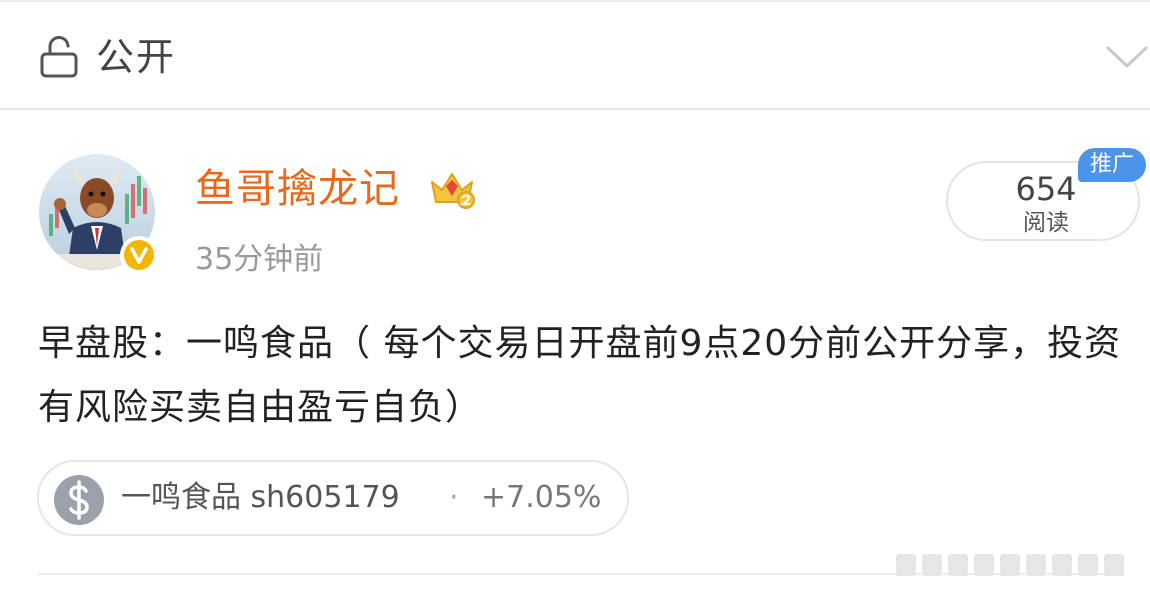 The width and height of the screenshot is (1150, 593). What do you see at coordinates (1112, 165) in the screenshot?
I see `promo-tag: 推广` at bounding box center [1112, 165].